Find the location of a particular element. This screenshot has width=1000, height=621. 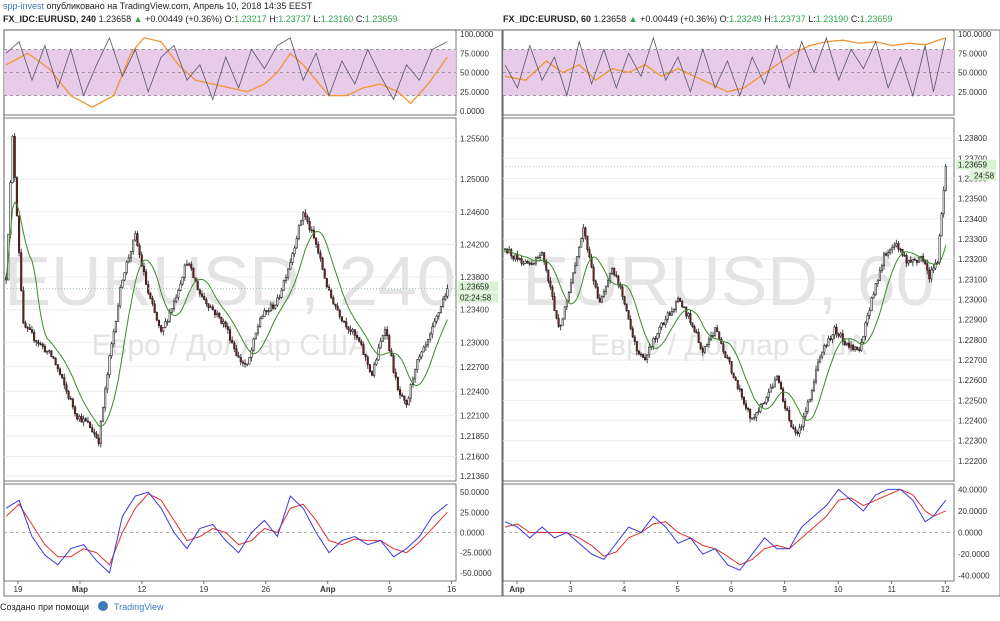

price-tick-label: 1.25000 is located at coordinates (474, 179).